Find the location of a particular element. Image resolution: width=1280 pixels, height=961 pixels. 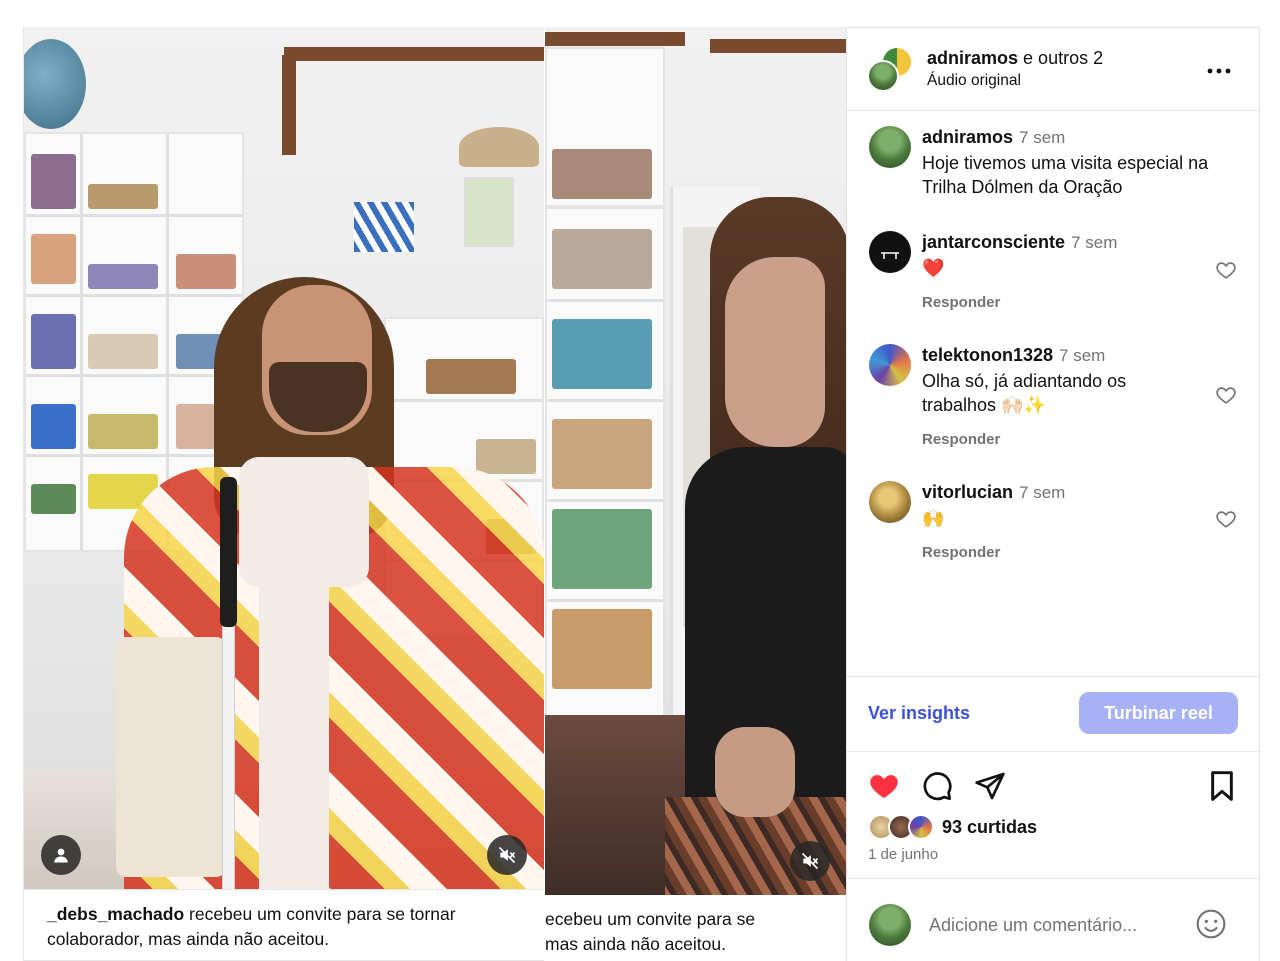

tote-bag is located at coordinates (171, 757).